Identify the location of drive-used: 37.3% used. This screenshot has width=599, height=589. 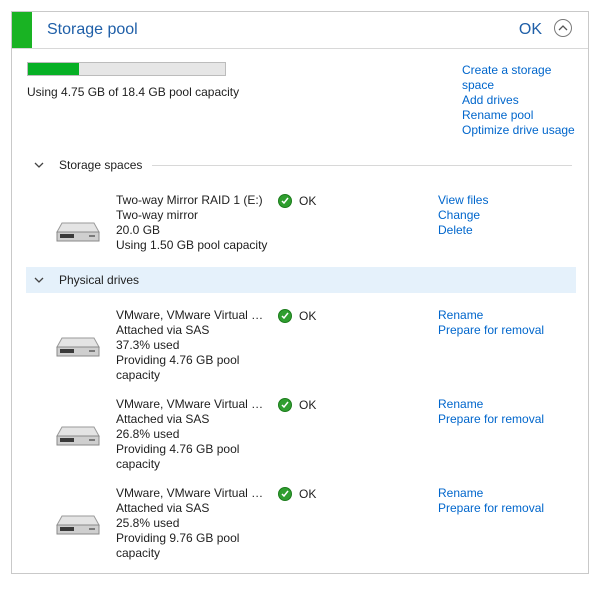
(148, 345).